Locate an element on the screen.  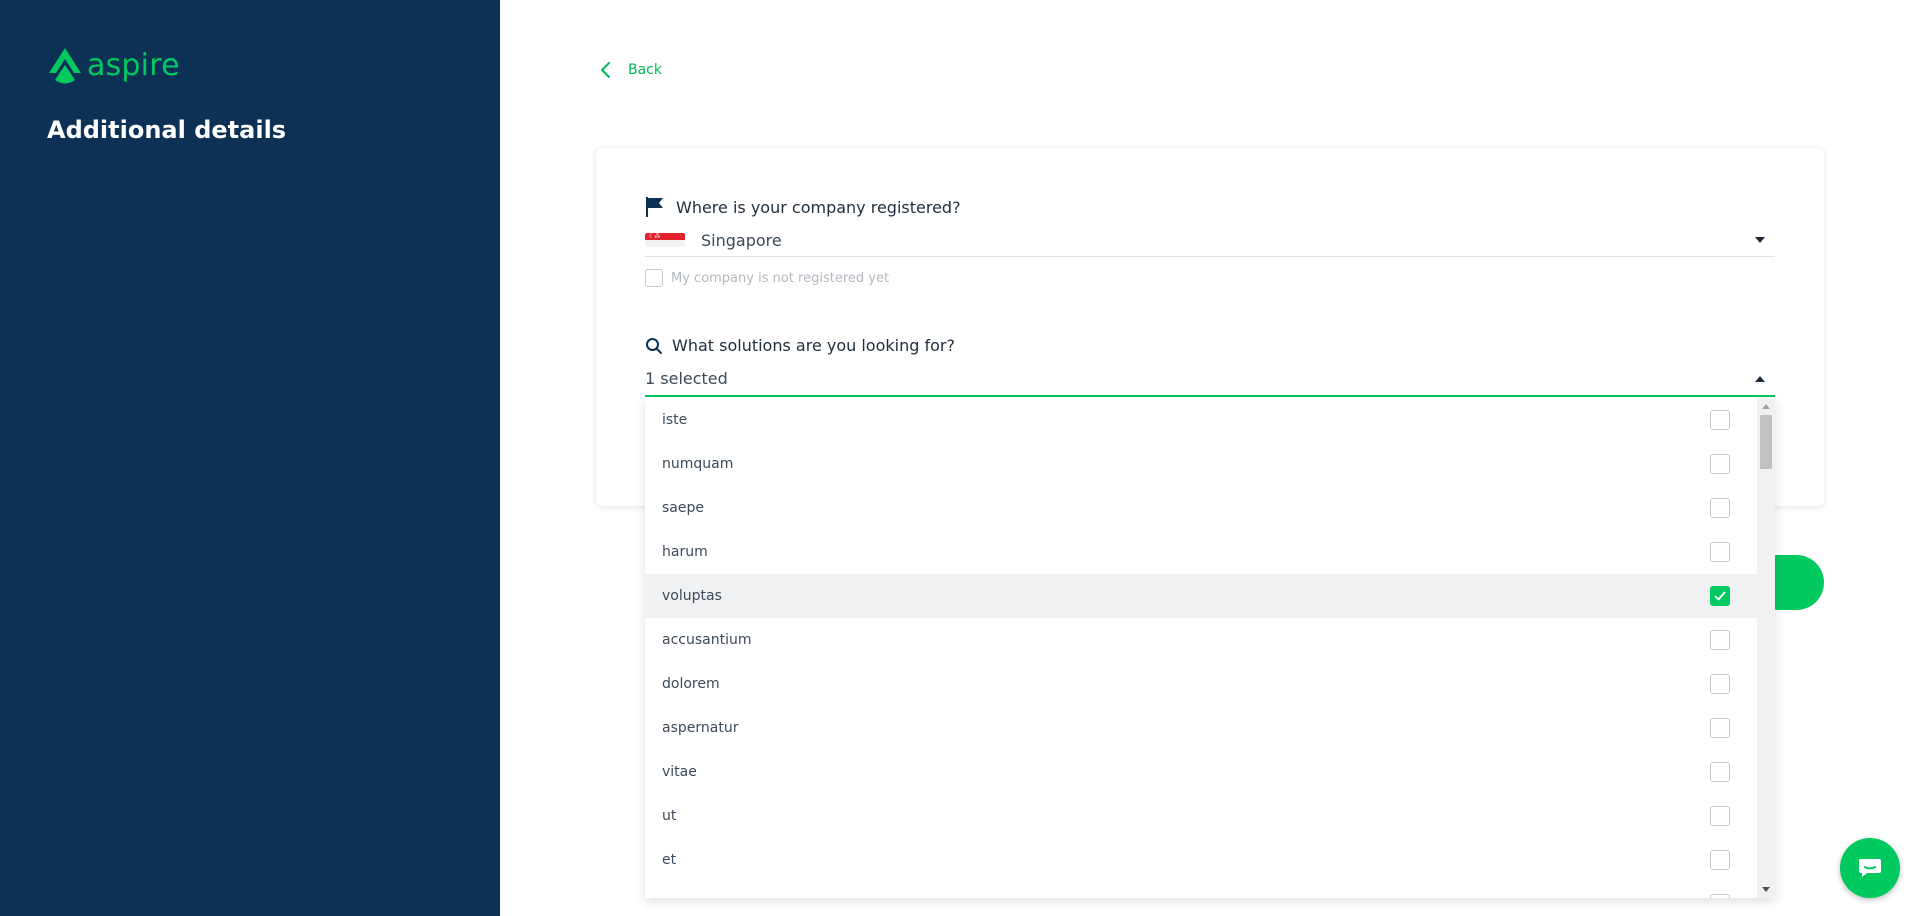
scrollbar-thumb is located at coordinates (1766, 442).